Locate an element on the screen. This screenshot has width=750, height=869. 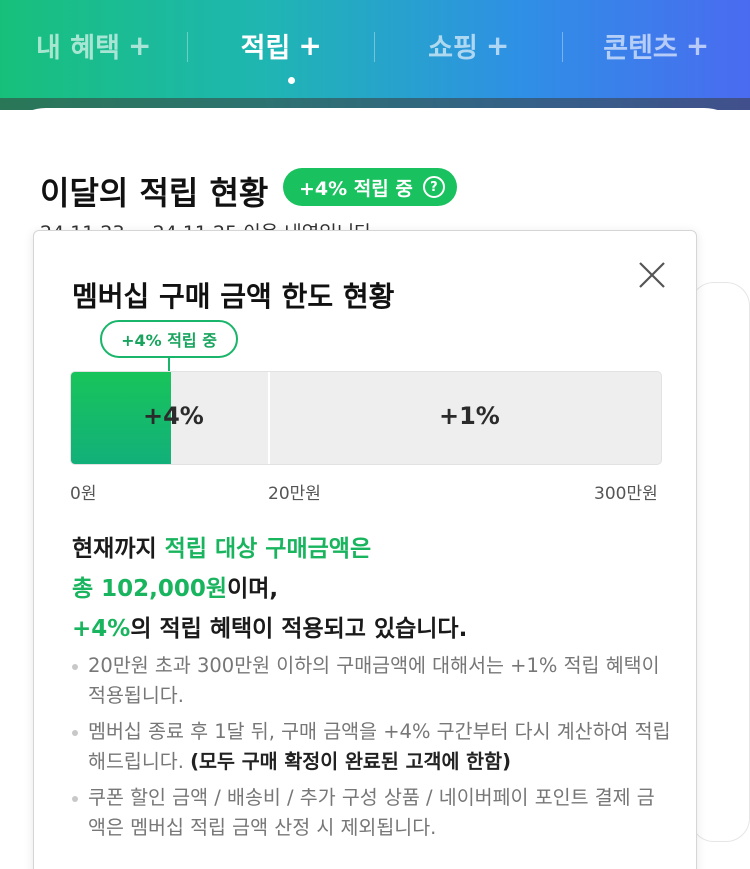
modal-title: 멤버십 구매 금액 한도 현황 is located at coordinates (233, 296).